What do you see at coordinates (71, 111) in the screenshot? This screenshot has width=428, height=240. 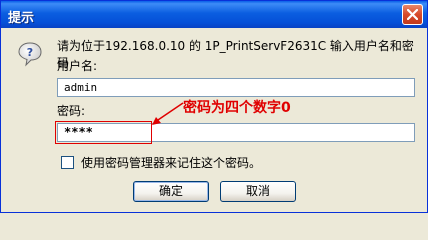 I see `password-label: 密码:` at bounding box center [71, 111].